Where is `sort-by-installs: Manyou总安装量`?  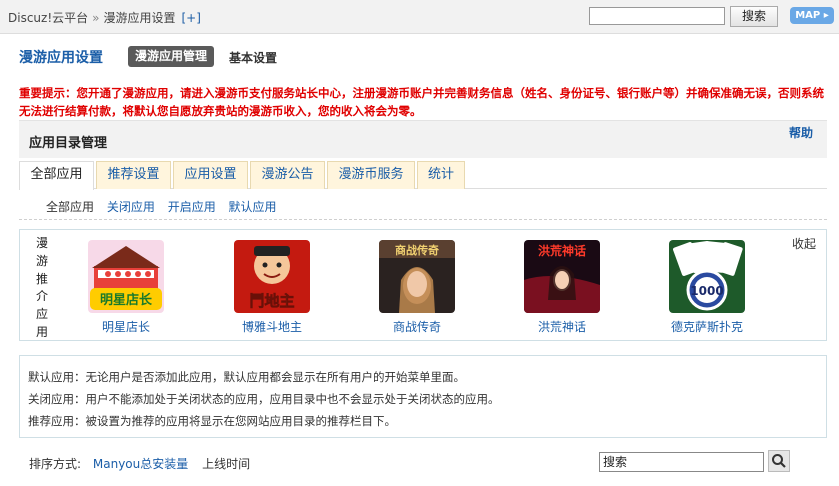 sort-by-installs: Manyou总安装量 is located at coordinates (140, 464).